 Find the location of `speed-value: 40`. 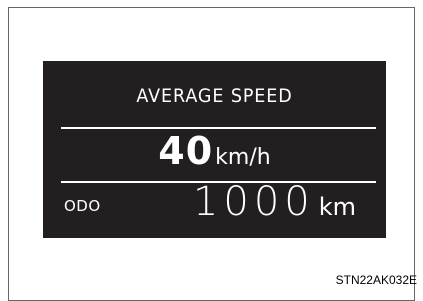

speed-value: 40 is located at coordinates (185, 151).